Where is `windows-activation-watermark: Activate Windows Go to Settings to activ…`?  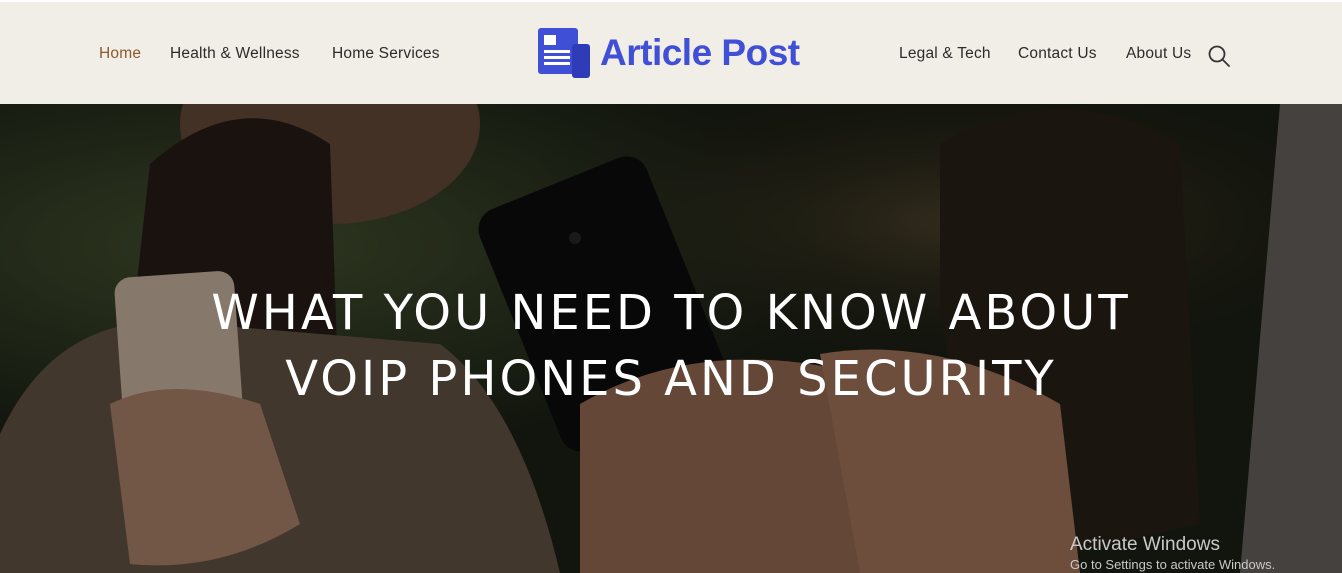
windows-activation-watermark: Activate Windows Go to Settings to activ… is located at coordinates (1172, 553).